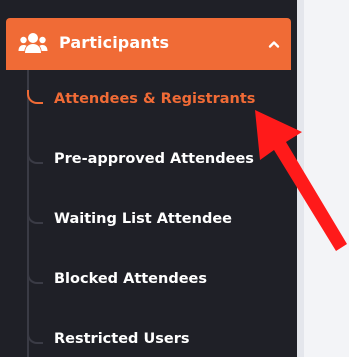 This screenshot has width=349, height=357. What do you see at coordinates (274, 44) in the screenshot?
I see `chevron-up-icon` at bounding box center [274, 44].